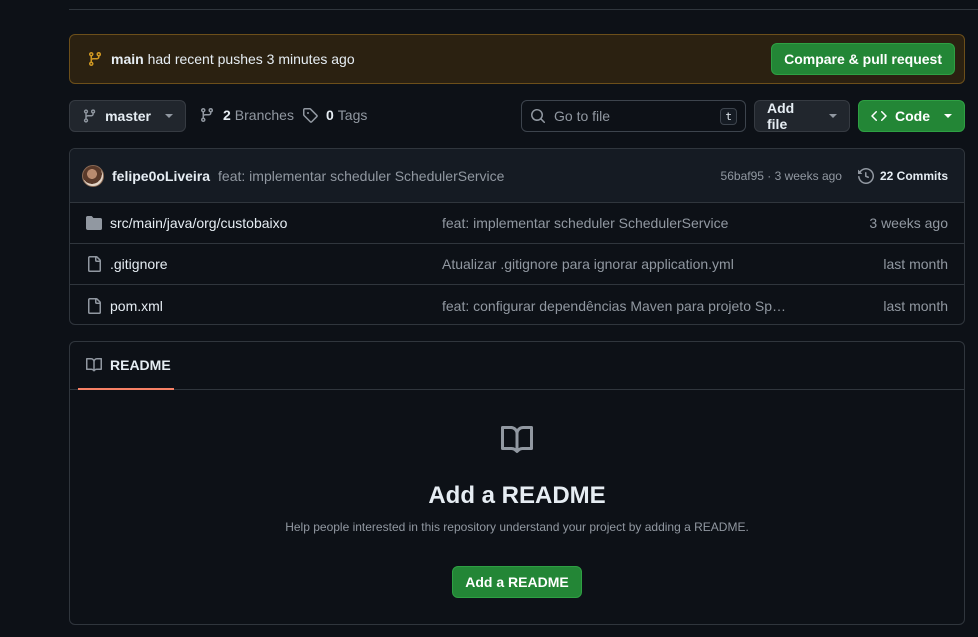 The image size is (978, 637). What do you see at coordinates (517, 366) in the screenshot?
I see `readme-tab-bar: README` at bounding box center [517, 366].